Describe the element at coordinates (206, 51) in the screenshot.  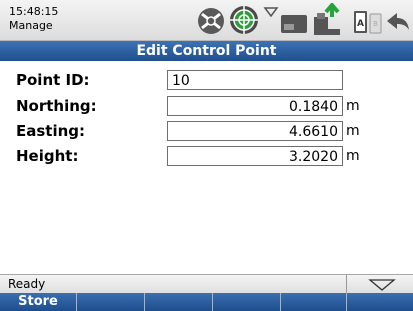
I see `page-title: Edit Control Point` at that location.